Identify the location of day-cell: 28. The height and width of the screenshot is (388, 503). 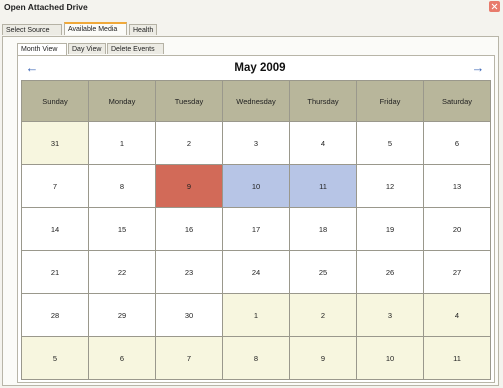
(55, 315).